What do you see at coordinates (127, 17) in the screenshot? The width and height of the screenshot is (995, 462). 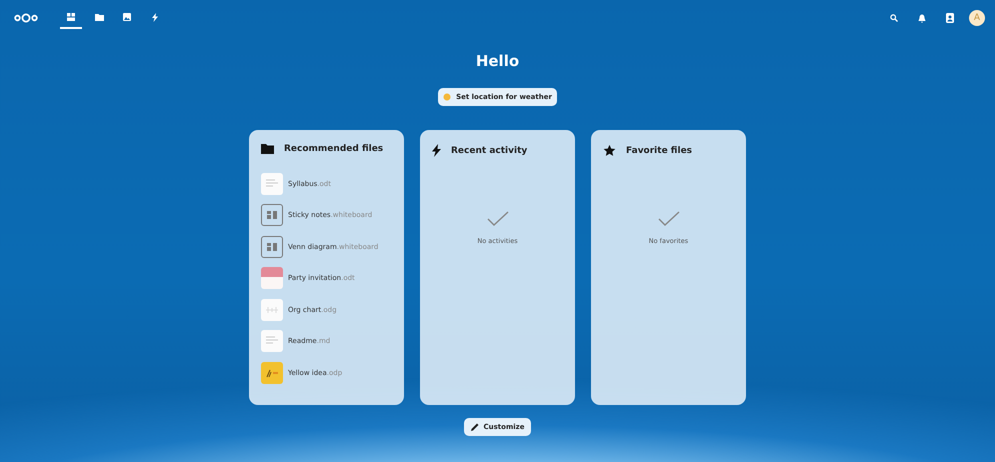 I see `image-icon` at bounding box center [127, 17].